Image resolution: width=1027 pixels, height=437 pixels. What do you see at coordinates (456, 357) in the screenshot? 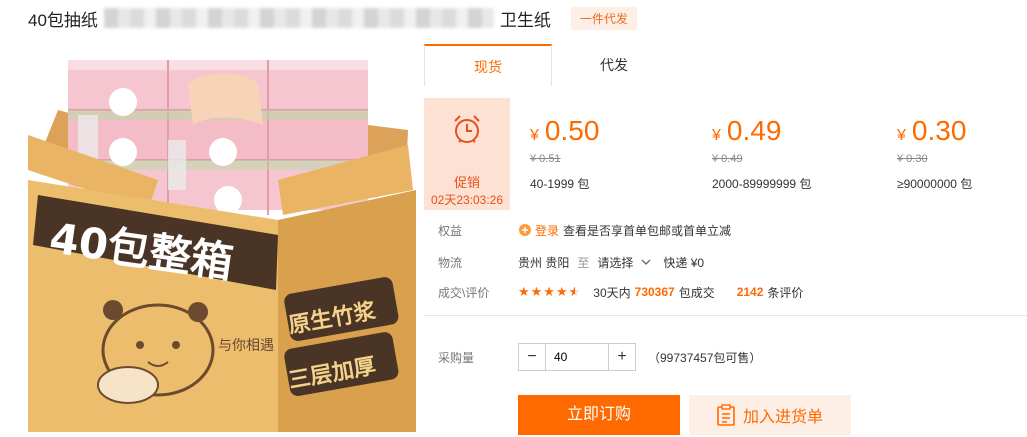
I see `quantity-label: 采购量` at bounding box center [456, 357].